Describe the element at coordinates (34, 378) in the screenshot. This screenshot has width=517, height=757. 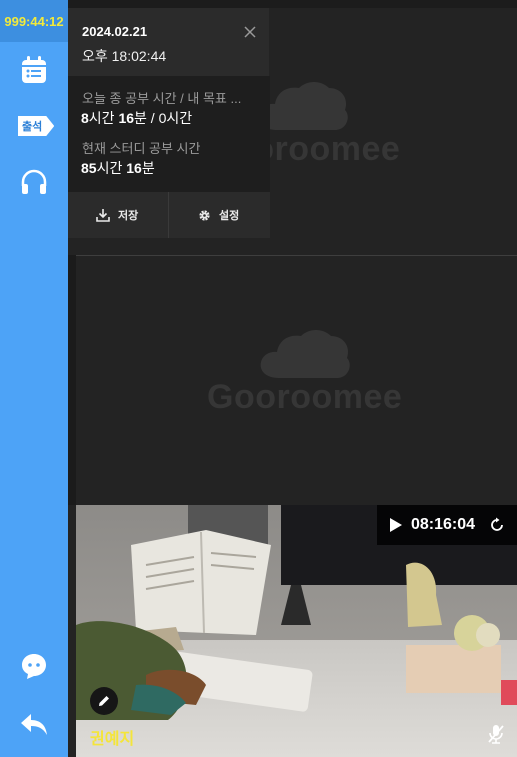
I see `sidebar: 999:44:12 출석` at that location.